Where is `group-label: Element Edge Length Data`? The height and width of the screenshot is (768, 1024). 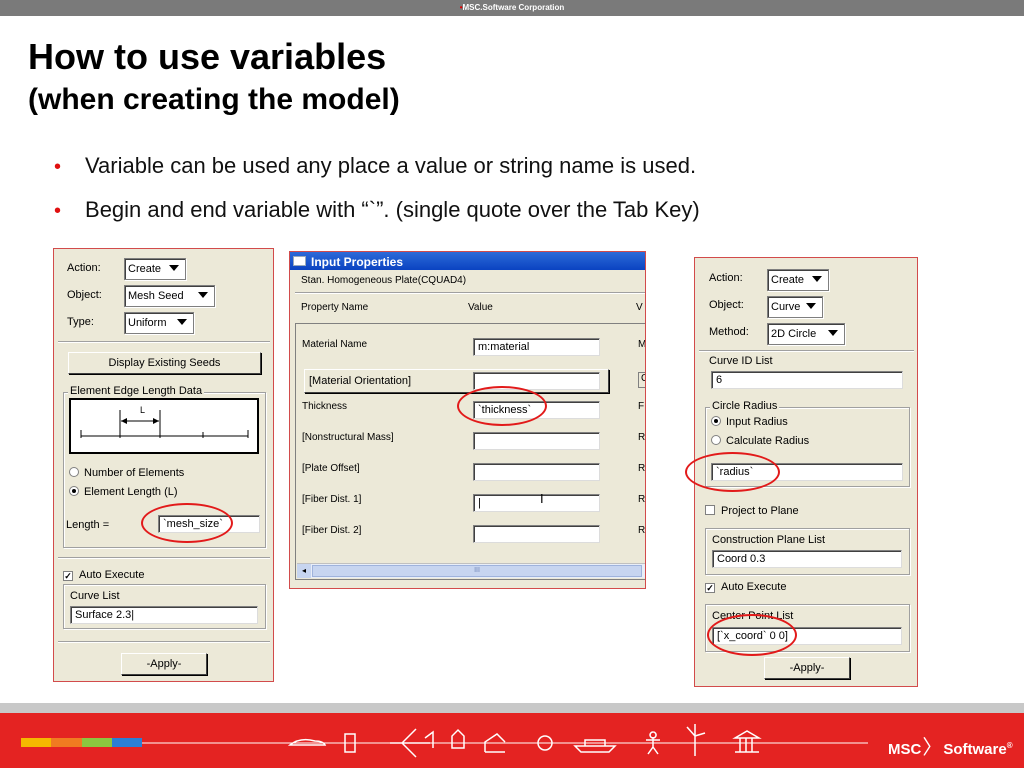 group-label: Element Edge Length Data is located at coordinates (136, 391).